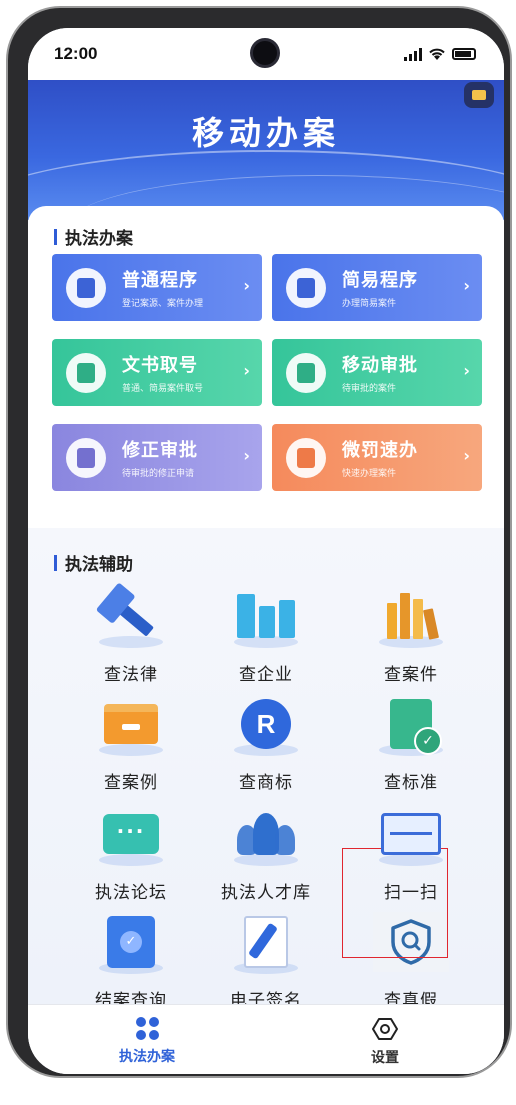 The width and height of the screenshot is (516, 1105). Describe the element at coordinates (266, 616) in the screenshot. I see `building-icon` at that location.